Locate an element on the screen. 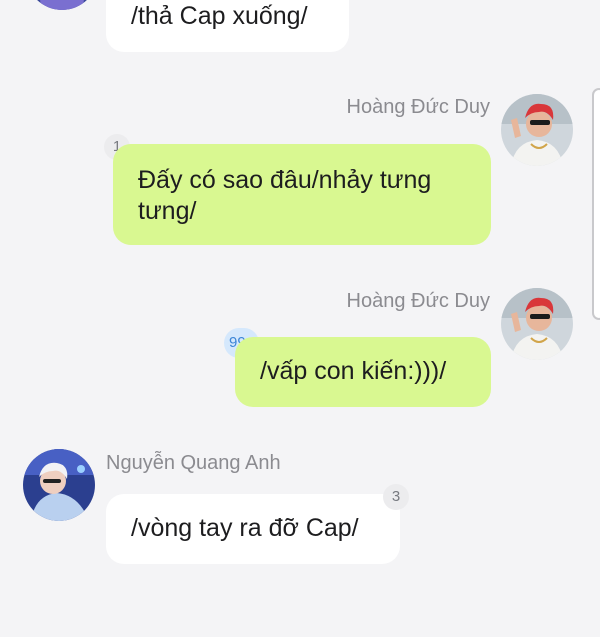 The height and width of the screenshot is (637, 600). avatar-nguyen-quang-anh is located at coordinates (59, 485).